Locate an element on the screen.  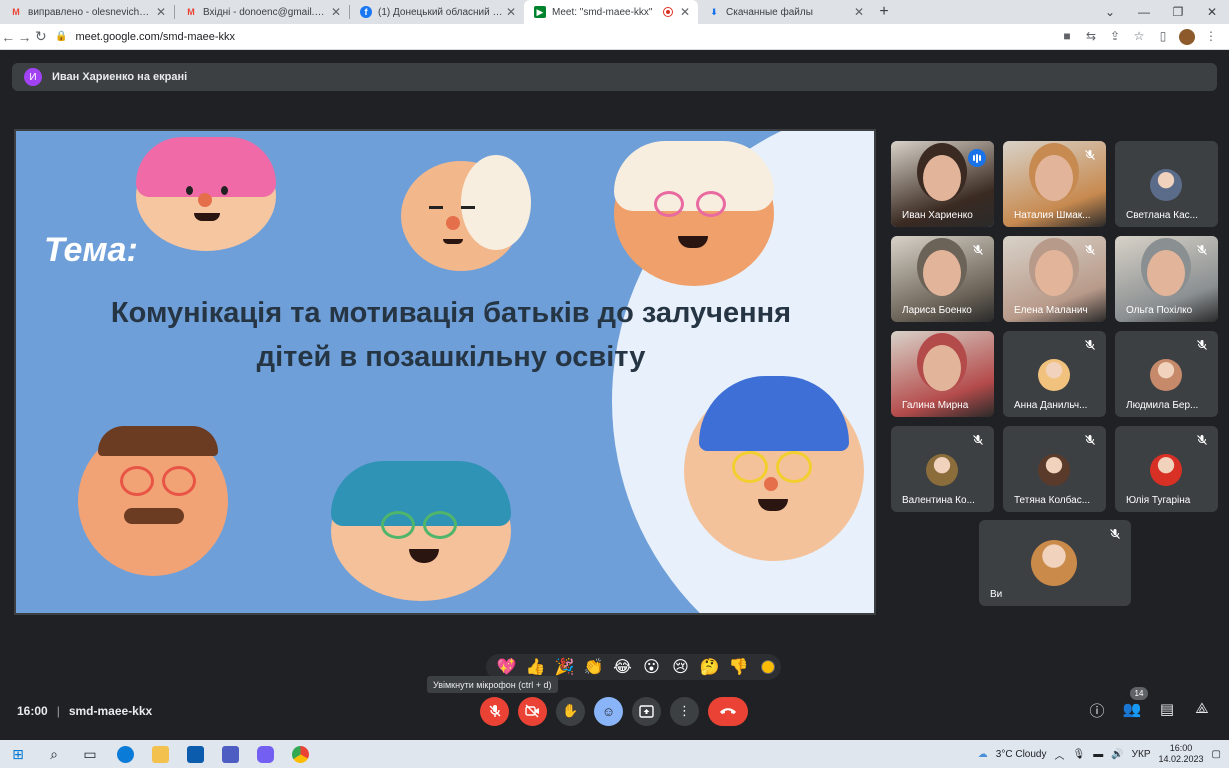
gmail-icon: M is located at coordinates (191, 12).